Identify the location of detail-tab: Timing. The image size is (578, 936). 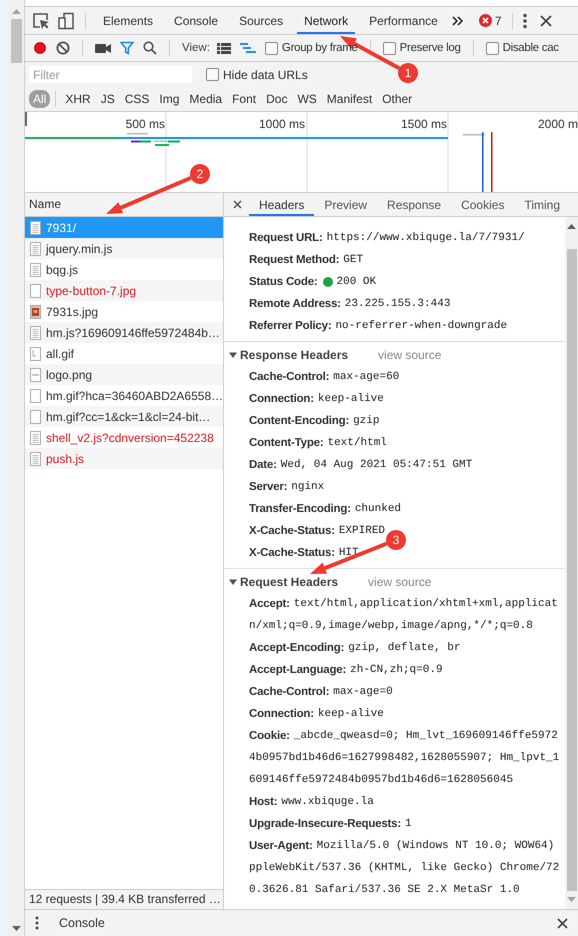
(542, 204).